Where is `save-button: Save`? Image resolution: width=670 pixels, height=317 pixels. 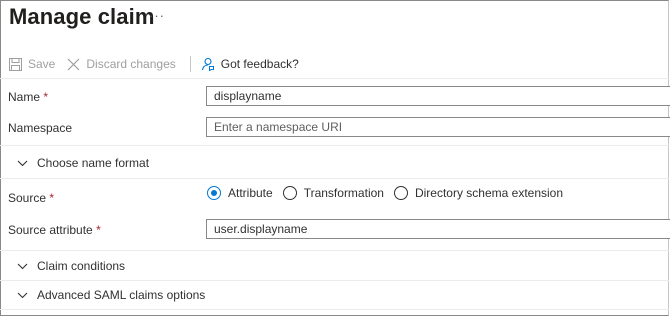
save-button: Save is located at coordinates (32, 64).